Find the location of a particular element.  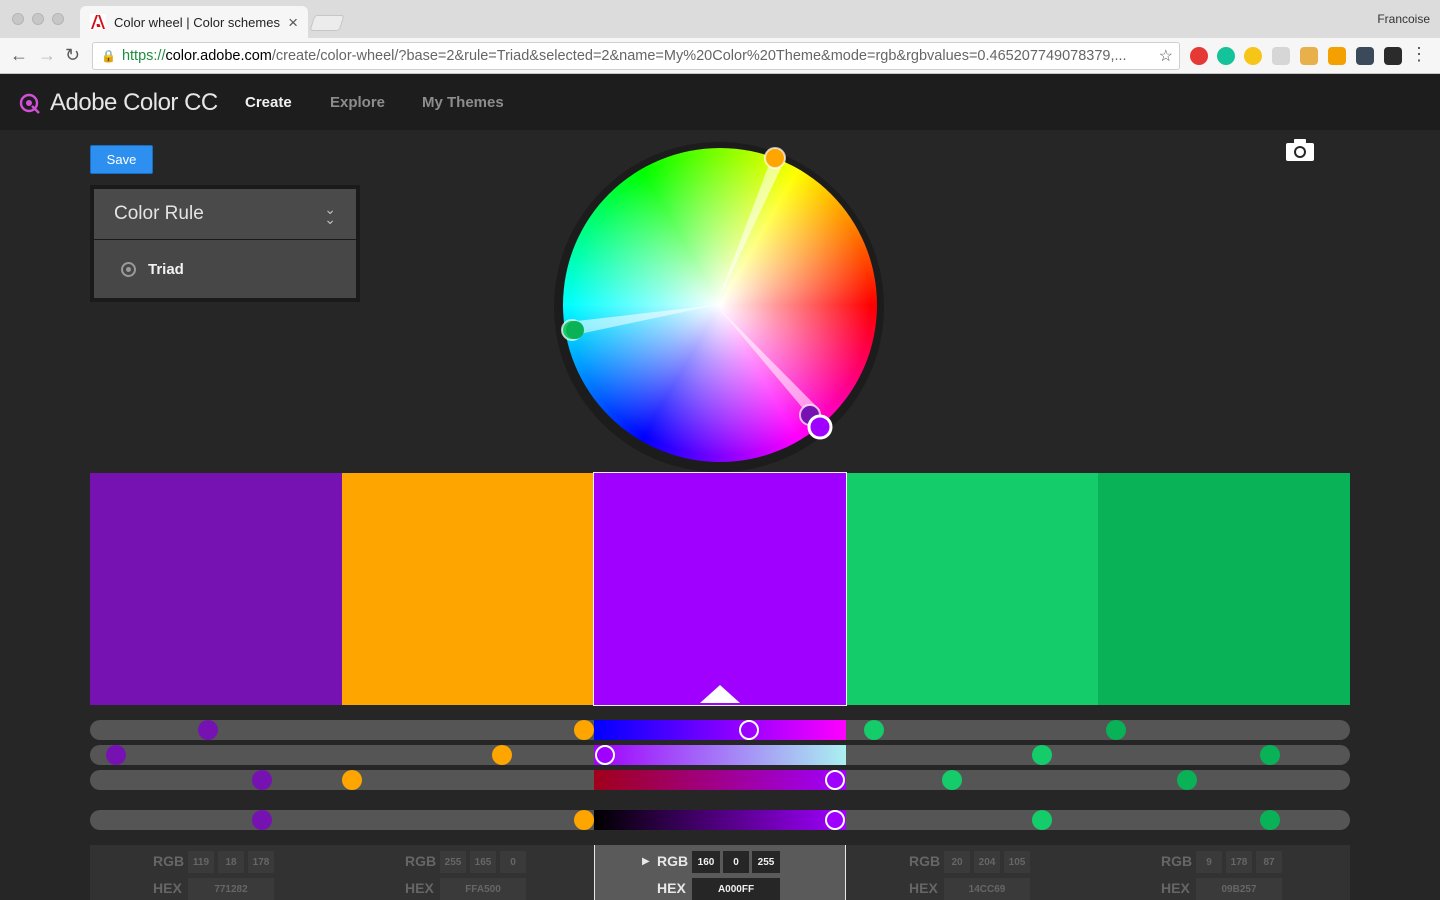

save-button: Save is located at coordinates (121, 159).